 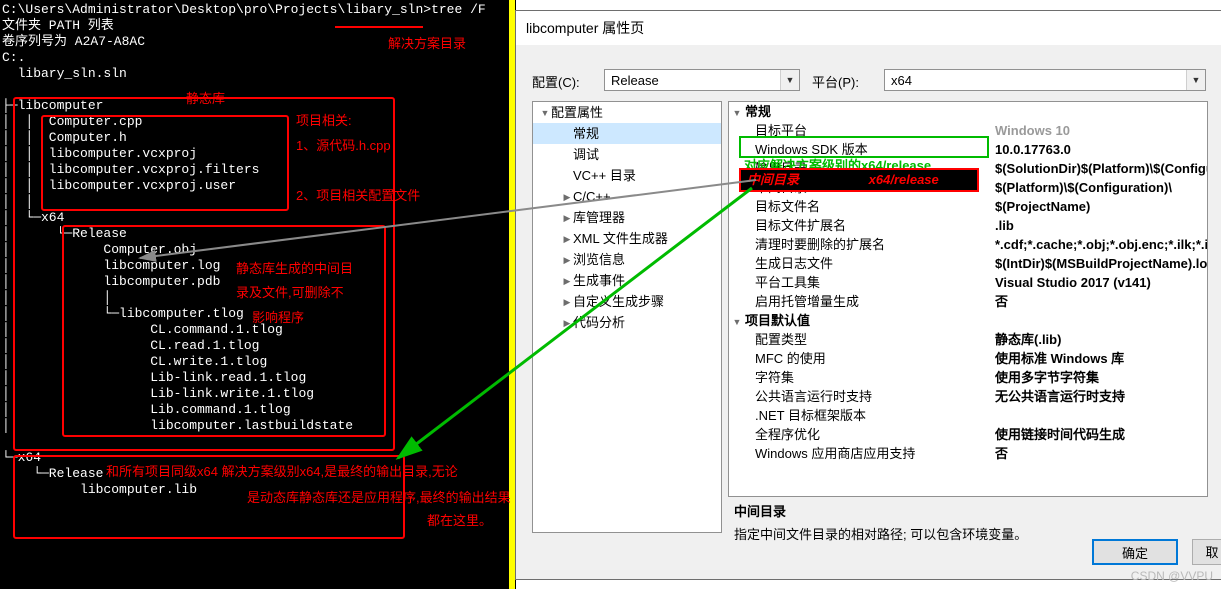 What do you see at coordinates (627, 196) in the screenshot?
I see `tree-item: ▶ C/C++` at bounding box center [627, 196].